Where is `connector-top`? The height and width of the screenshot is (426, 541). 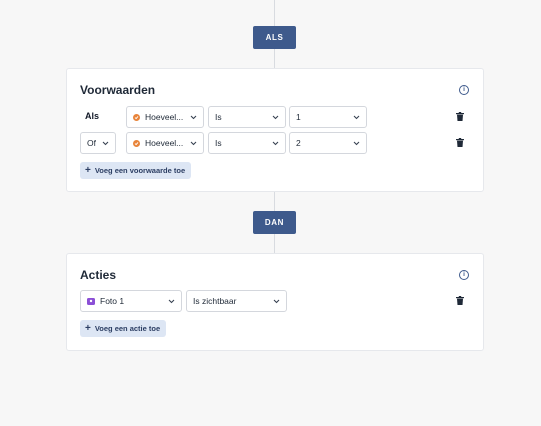 connector-top is located at coordinates (274, 13).